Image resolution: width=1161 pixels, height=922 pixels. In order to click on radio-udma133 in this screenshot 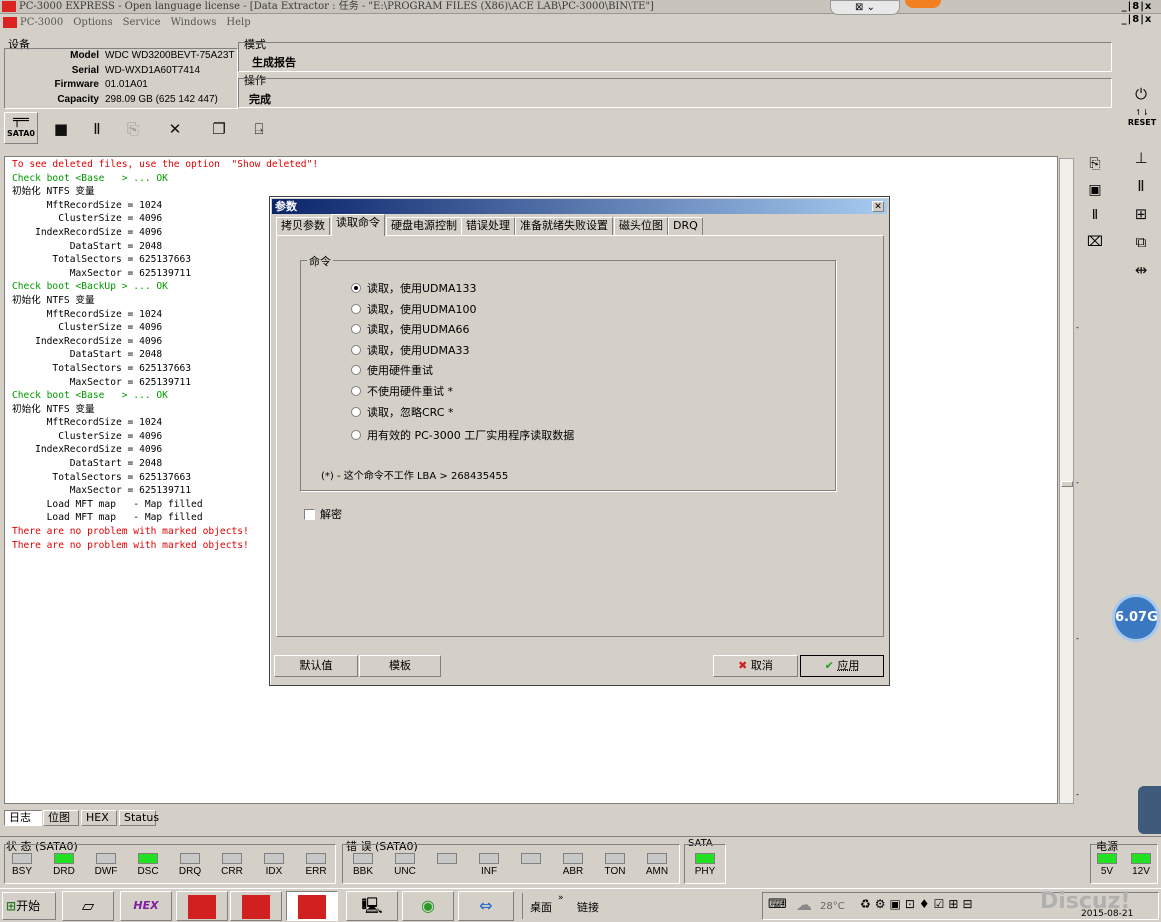, I will do `click(356, 288)`.